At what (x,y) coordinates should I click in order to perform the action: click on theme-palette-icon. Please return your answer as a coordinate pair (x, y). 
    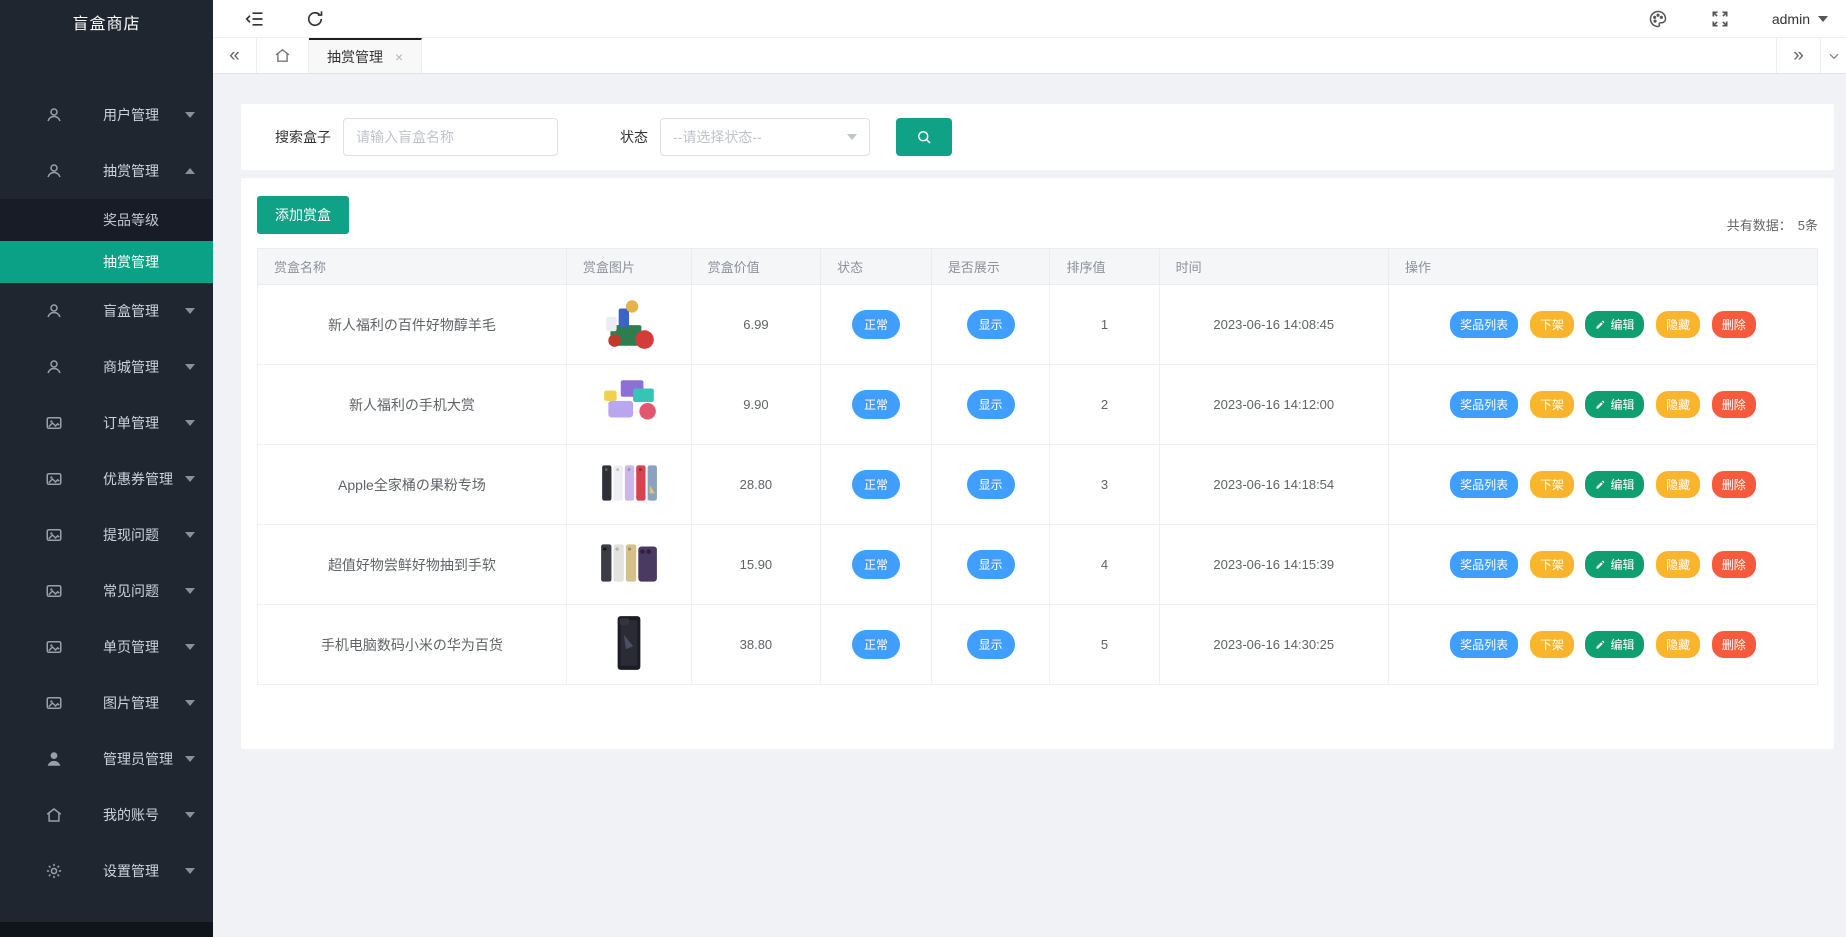
    Looking at the image, I should click on (1658, 19).